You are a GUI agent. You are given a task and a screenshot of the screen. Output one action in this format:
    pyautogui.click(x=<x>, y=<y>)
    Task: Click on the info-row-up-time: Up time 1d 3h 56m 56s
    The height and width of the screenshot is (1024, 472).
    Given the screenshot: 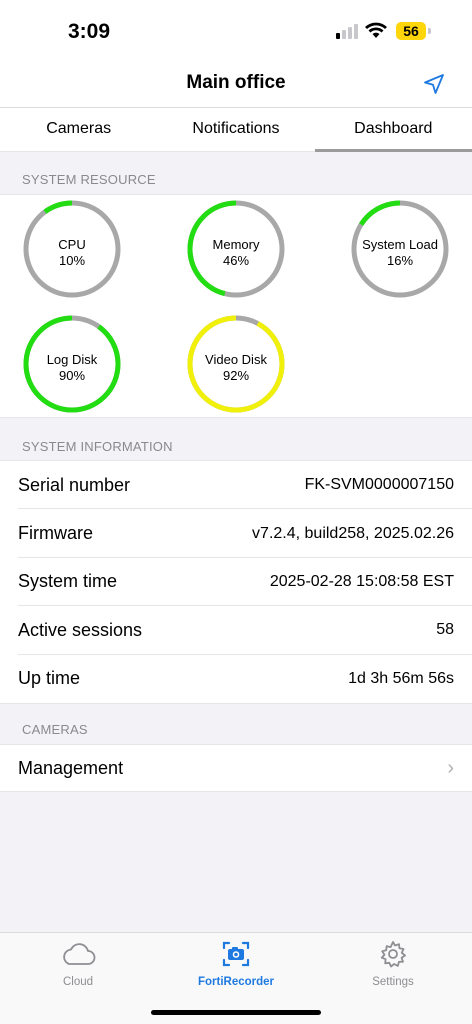 What is the action you would take?
    pyautogui.click(x=236, y=679)
    